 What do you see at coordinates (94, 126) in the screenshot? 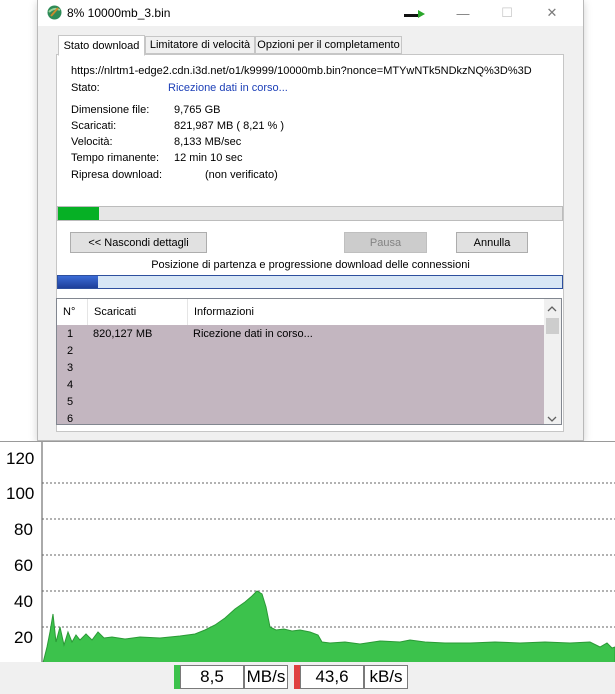
I see `downloaded-label: Scaricati:` at bounding box center [94, 126].